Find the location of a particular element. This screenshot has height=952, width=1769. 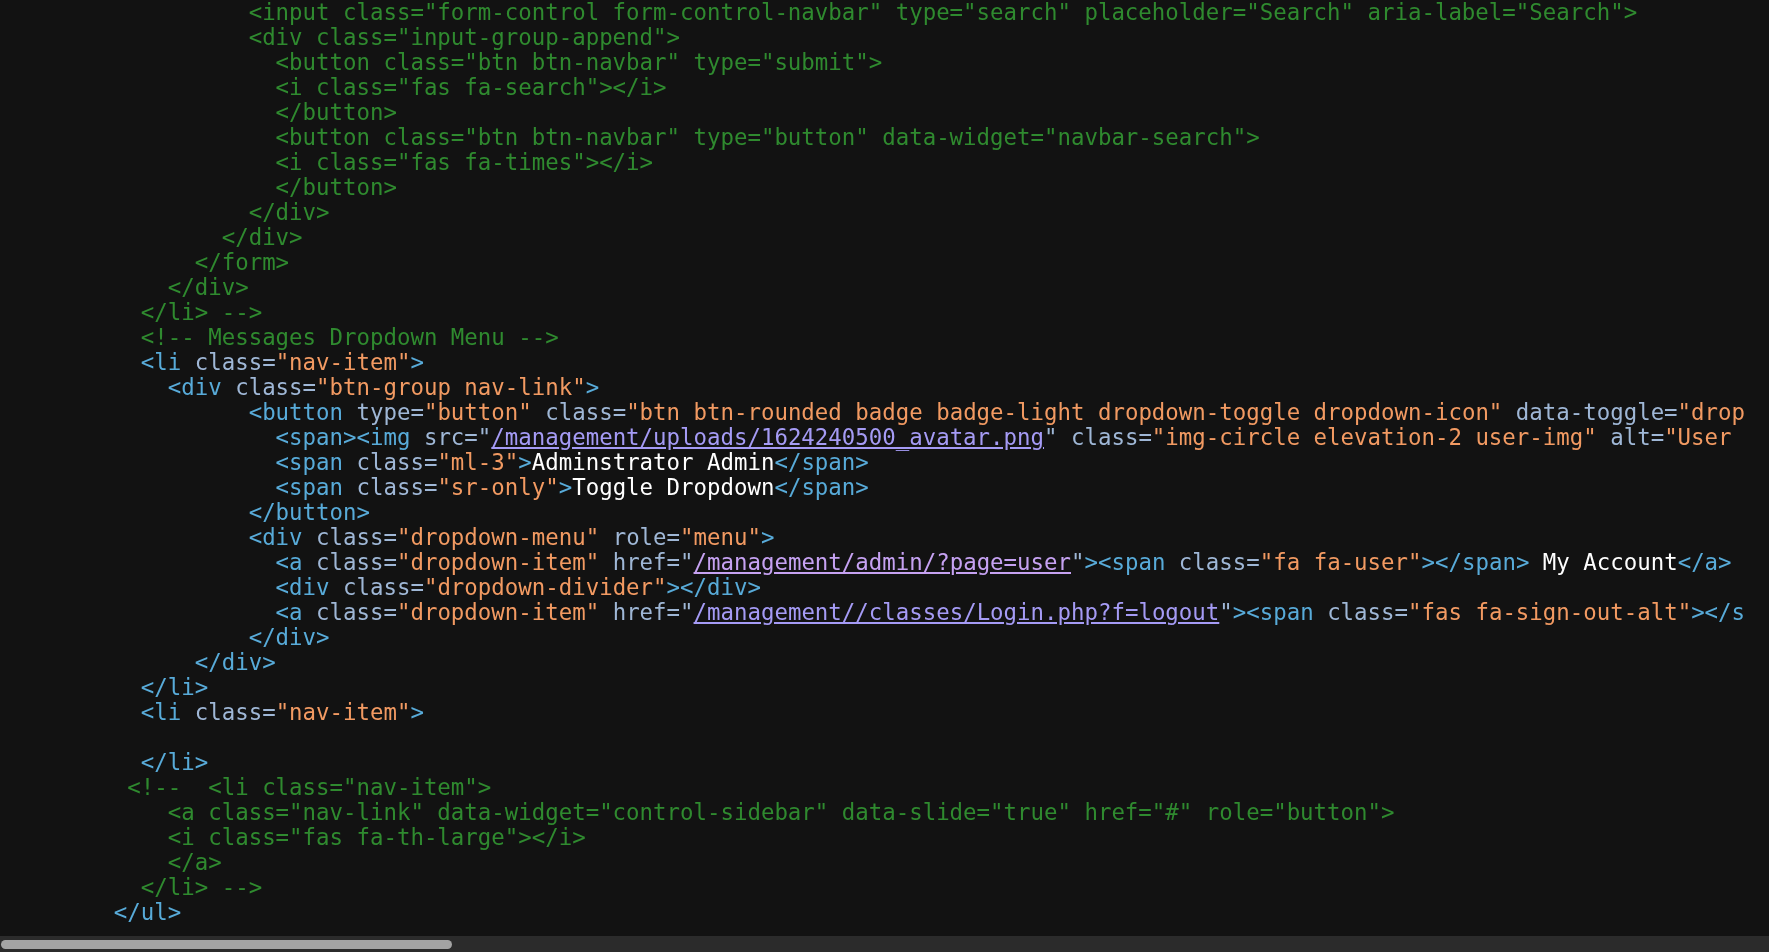

code-line: <button type="button" class="btn btn-rounded badge badge-light dropdown-toggle dropdown-icon" data-toggle="drop is located at coordinates (996, 412).